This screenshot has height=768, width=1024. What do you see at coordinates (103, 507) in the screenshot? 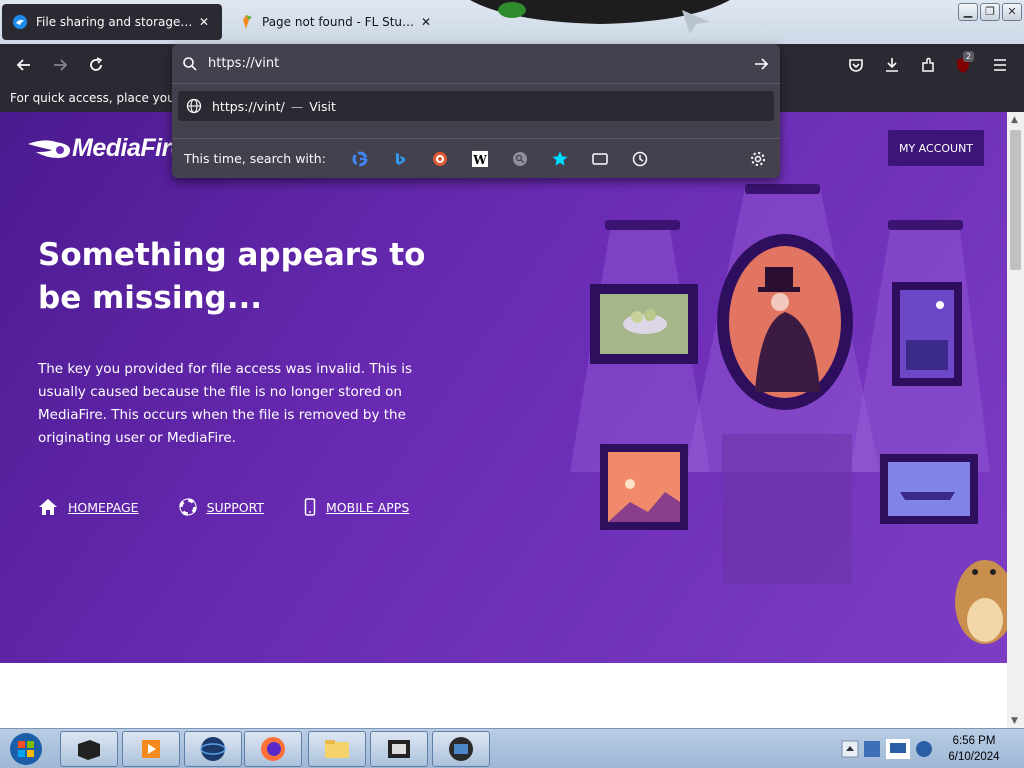
I see `homepage-link-label: HOMEPAGE` at bounding box center [103, 507].